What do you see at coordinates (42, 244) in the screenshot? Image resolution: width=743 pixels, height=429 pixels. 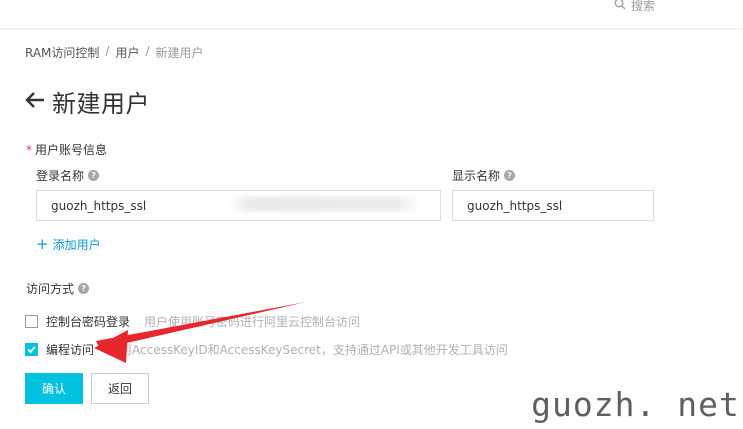 I see `plus-icon: +` at bounding box center [42, 244].